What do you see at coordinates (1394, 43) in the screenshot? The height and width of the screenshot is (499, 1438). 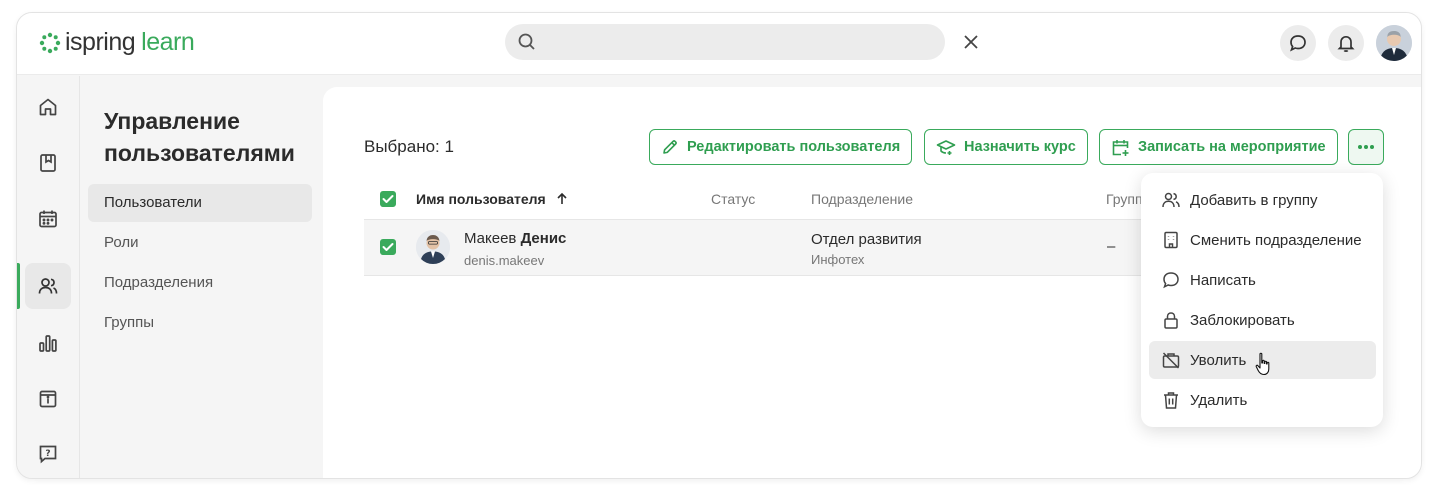 I see `user-avatar` at bounding box center [1394, 43].